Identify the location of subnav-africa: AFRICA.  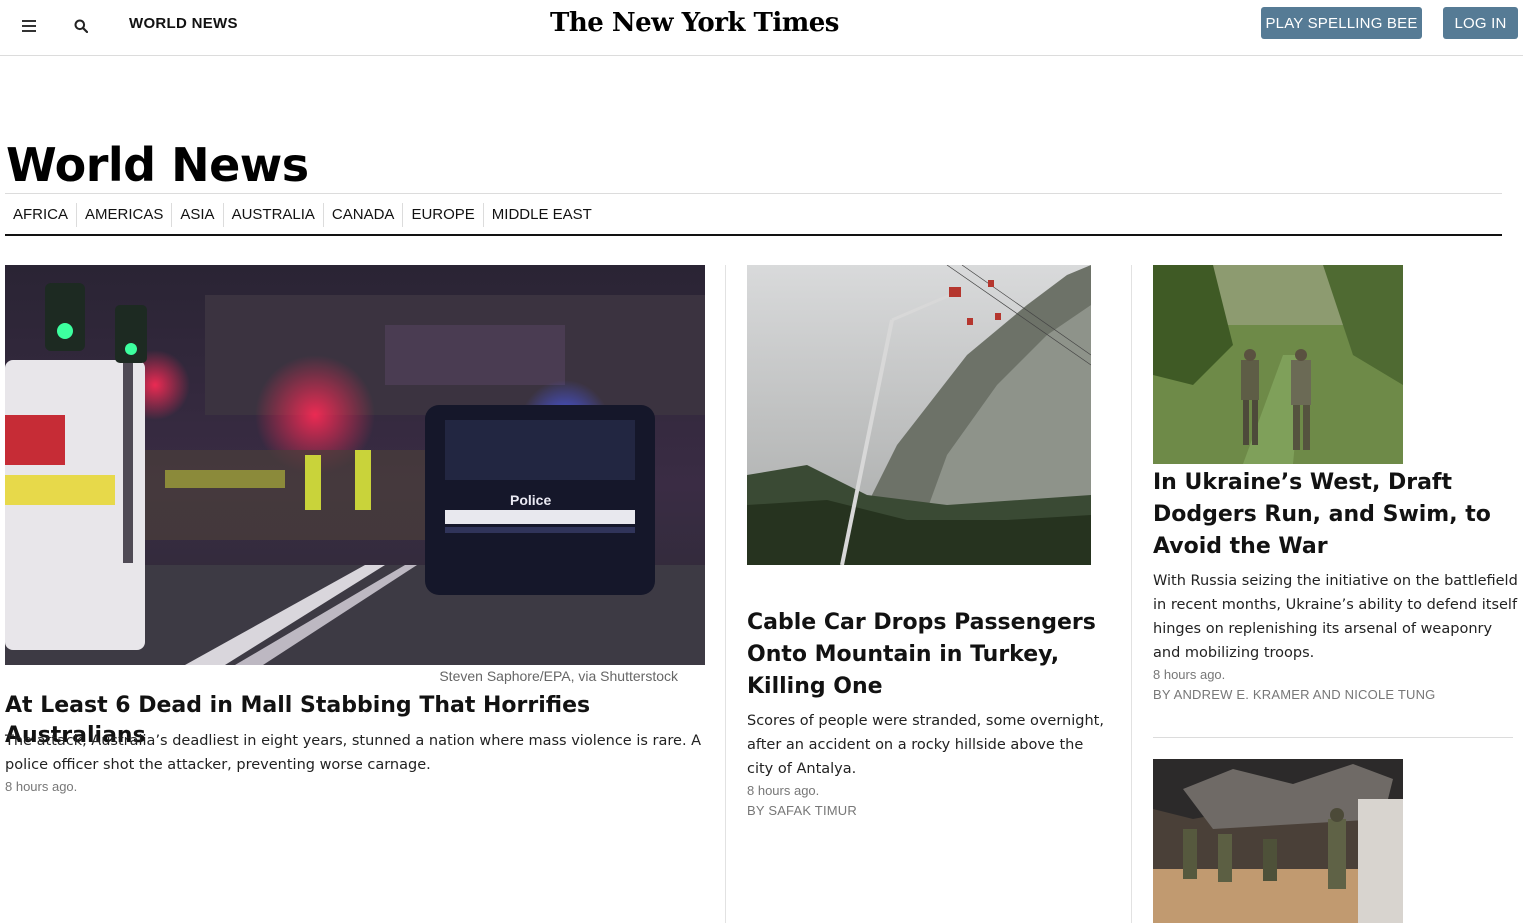
(40, 215).